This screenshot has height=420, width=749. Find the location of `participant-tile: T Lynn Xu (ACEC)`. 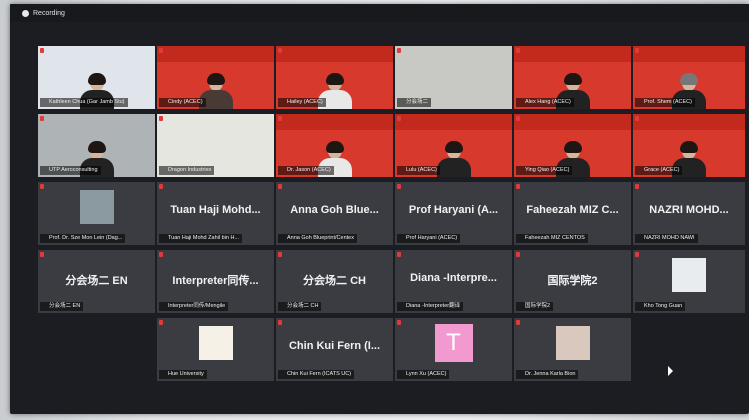

participant-tile: T Lynn Xu (ACEC) is located at coordinates (453, 349).